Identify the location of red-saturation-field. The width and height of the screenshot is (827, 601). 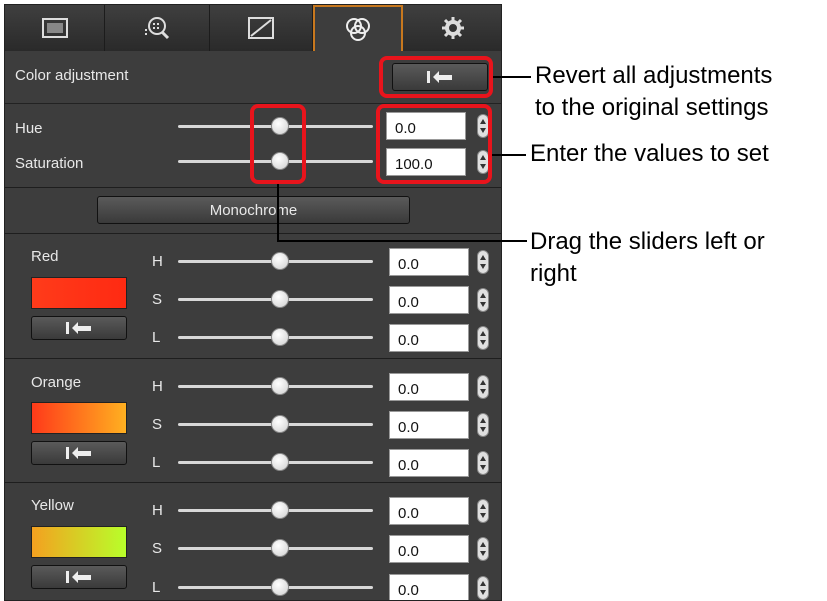
(429, 300).